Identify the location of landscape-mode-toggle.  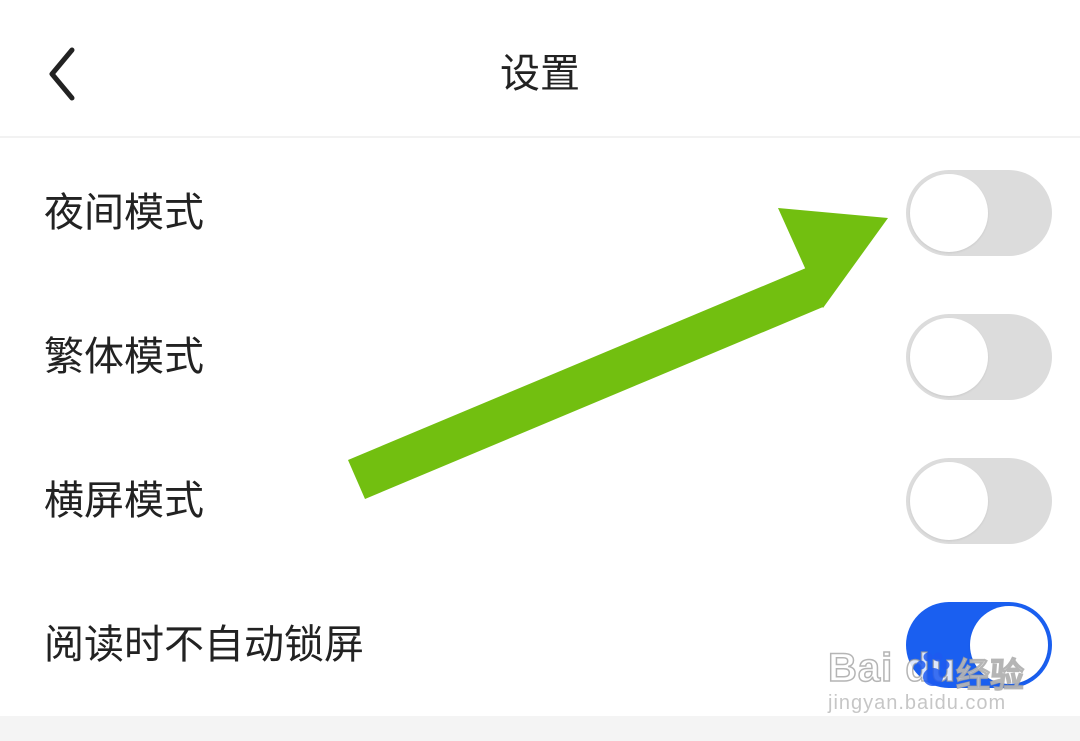
(979, 501).